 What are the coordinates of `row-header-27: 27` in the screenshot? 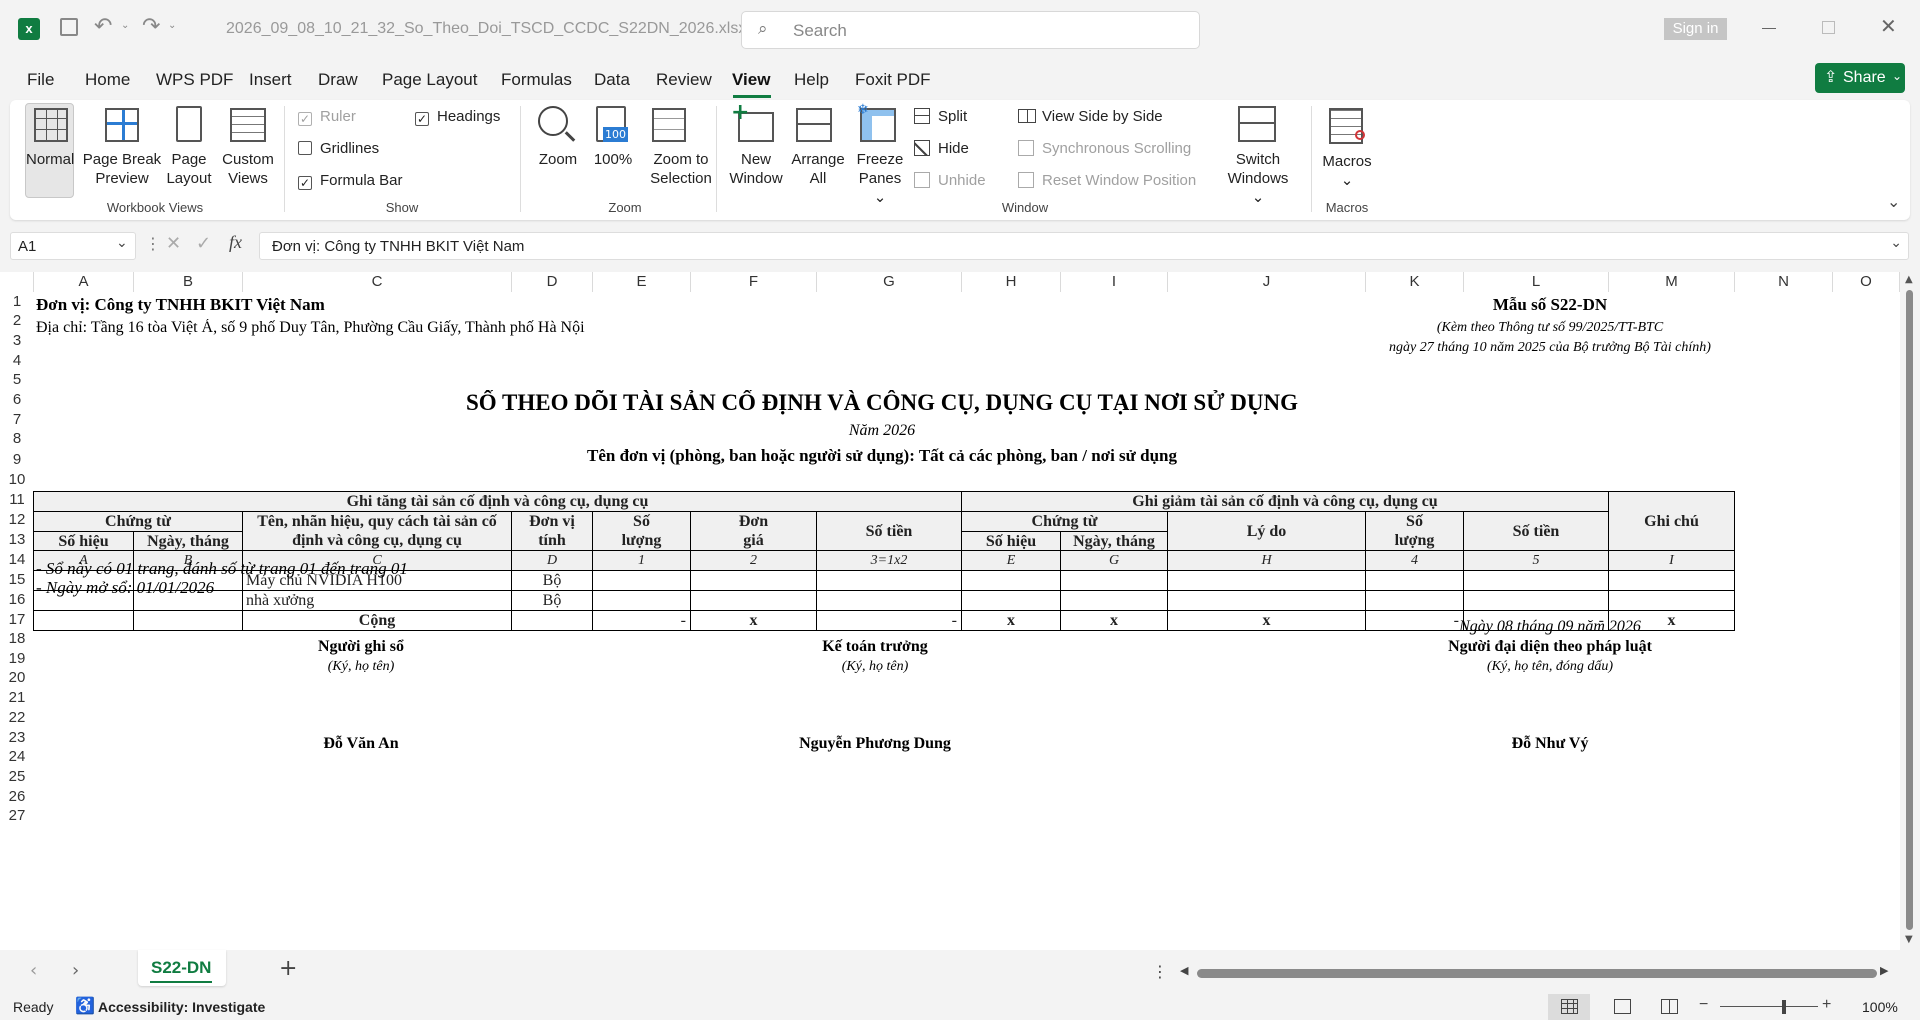 It's located at (17, 816).